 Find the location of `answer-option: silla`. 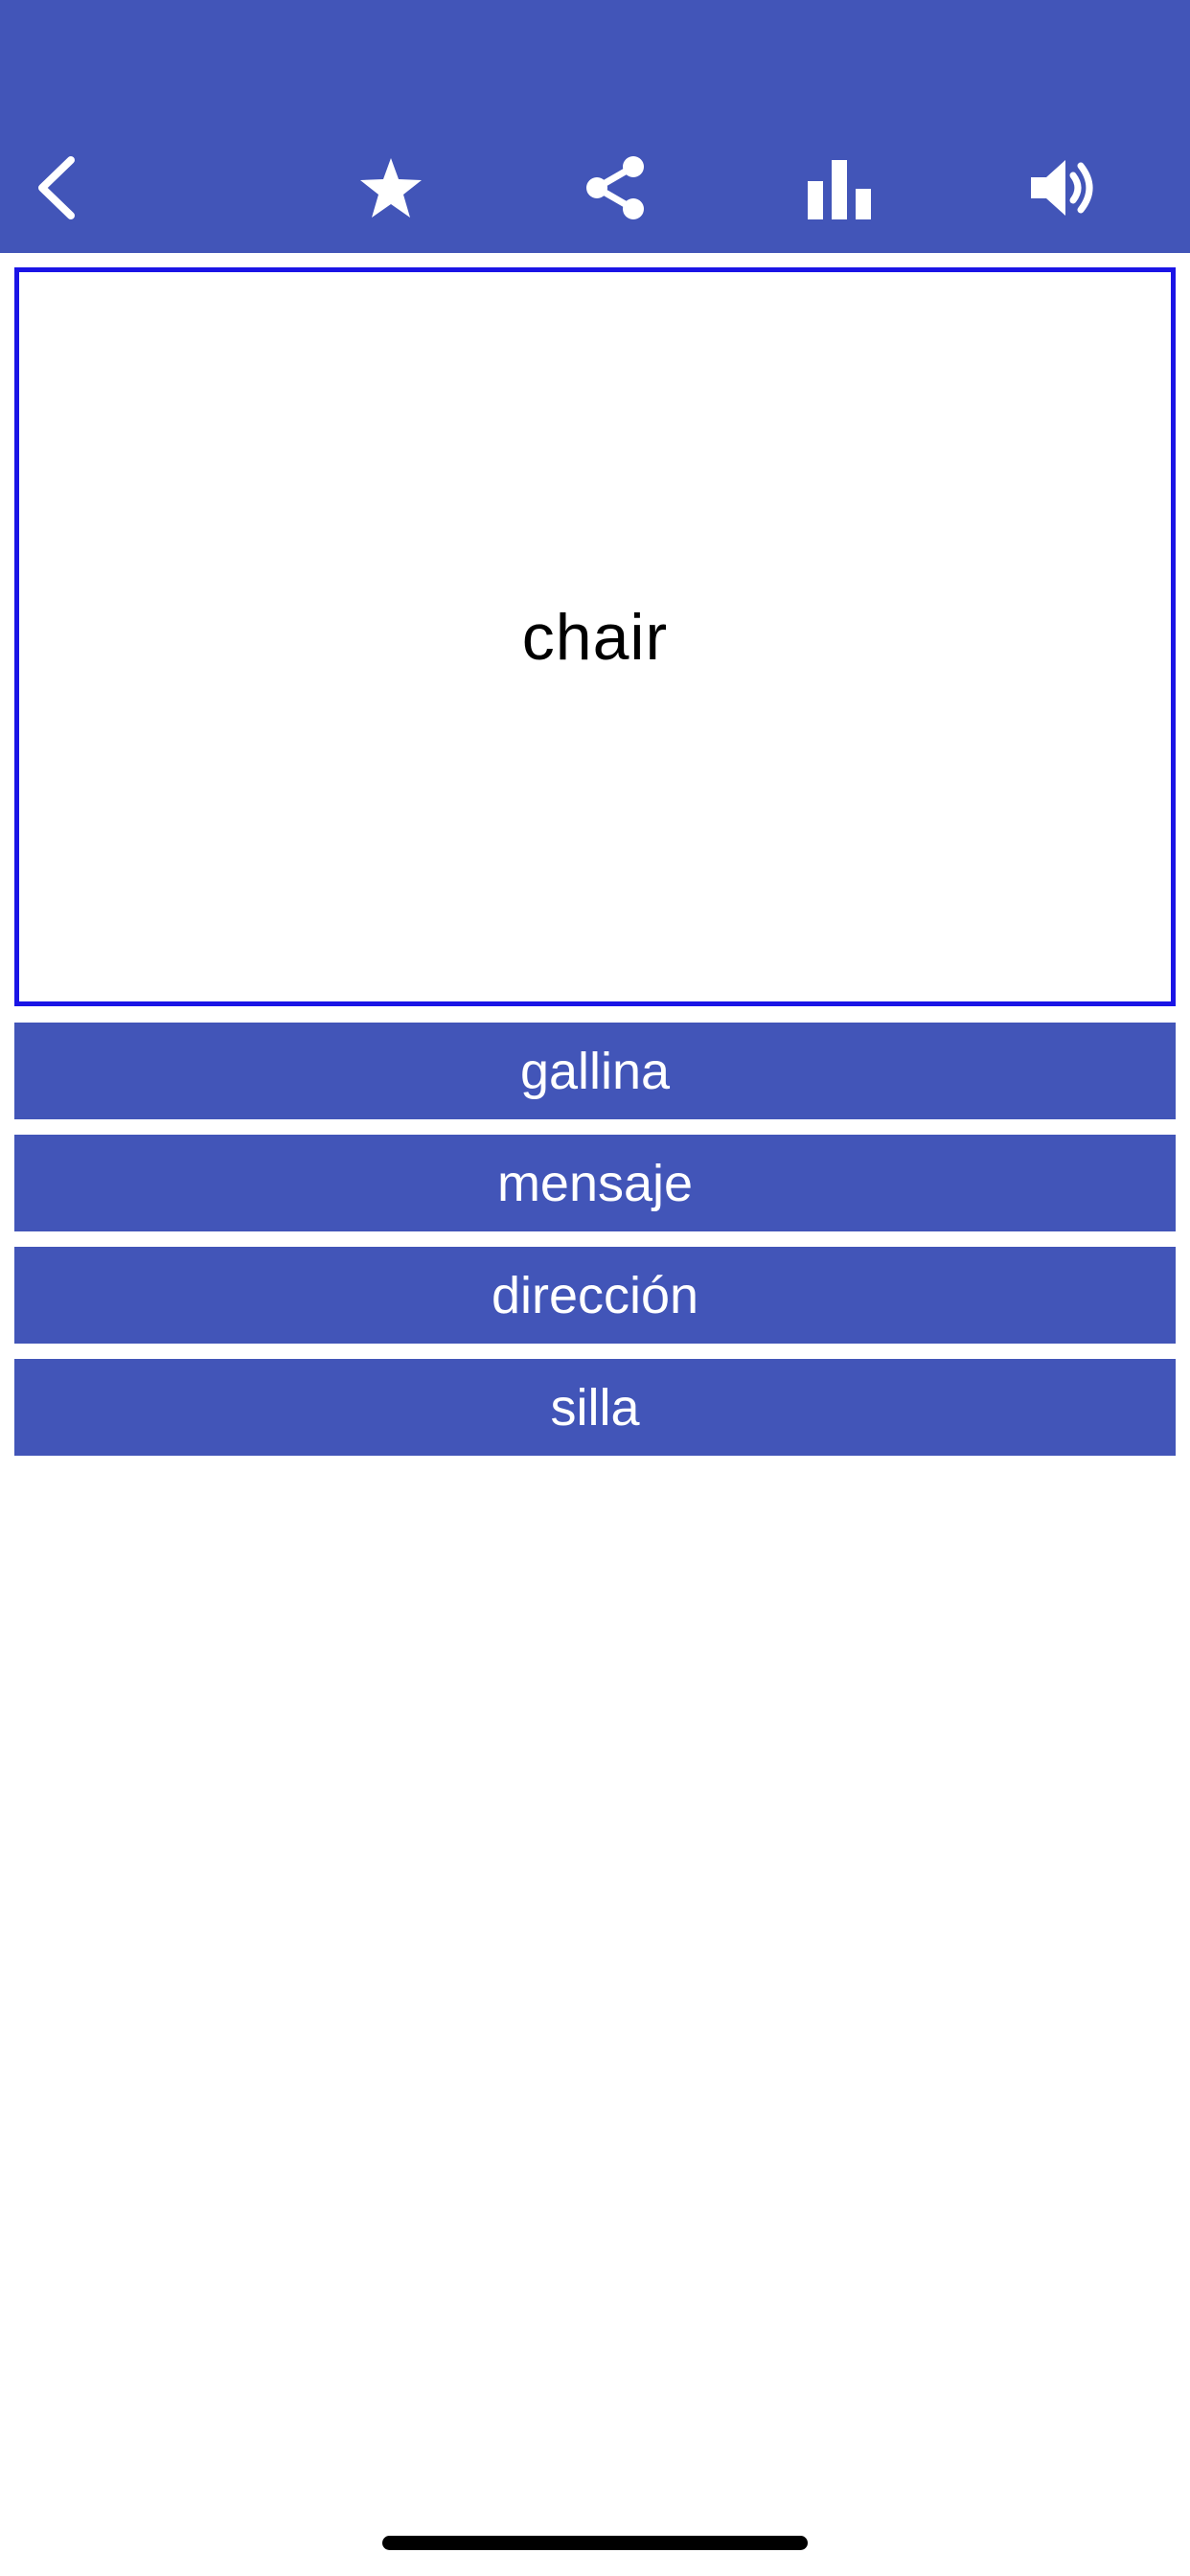

answer-option: silla is located at coordinates (595, 1407).